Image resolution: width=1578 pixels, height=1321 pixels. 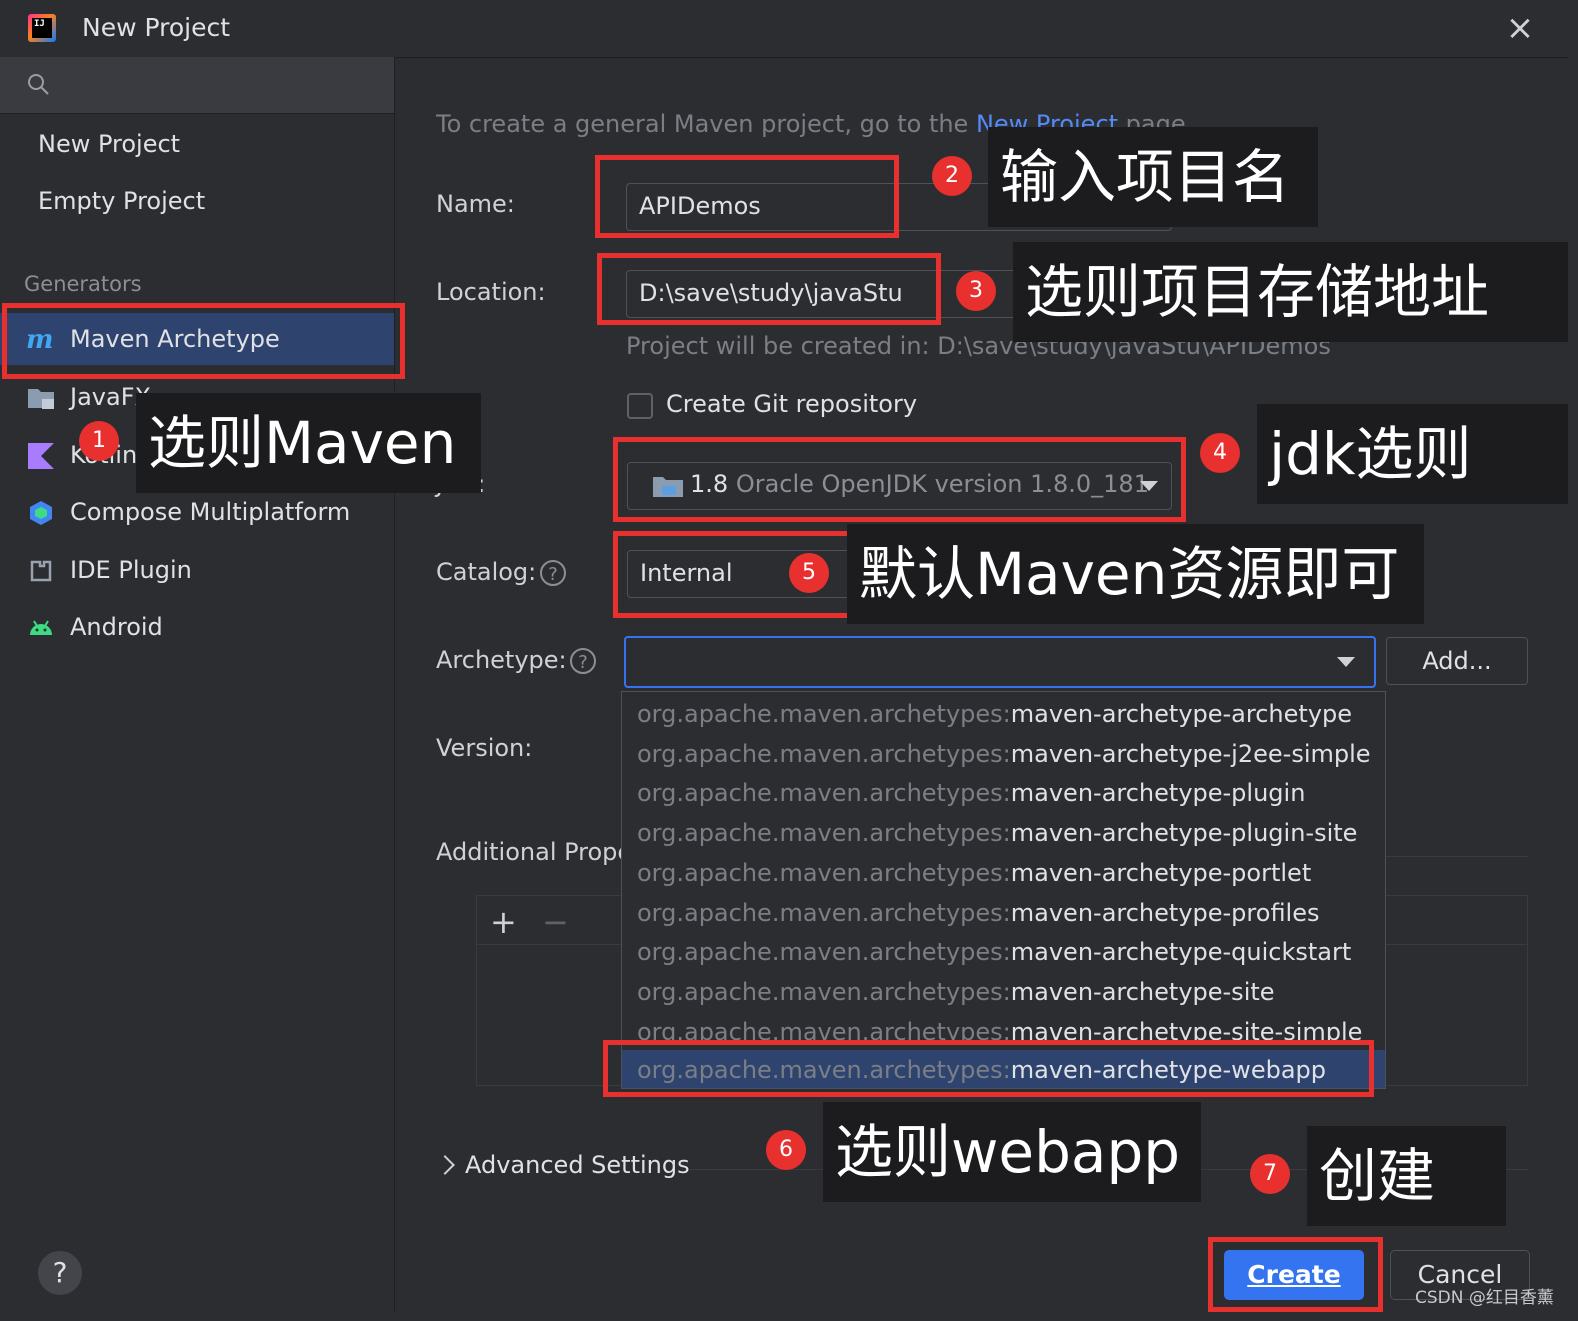 What do you see at coordinates (792, 404) in the screenshot?
I see `create-git-label: Create Git repository` at bounding box center [792, 404].